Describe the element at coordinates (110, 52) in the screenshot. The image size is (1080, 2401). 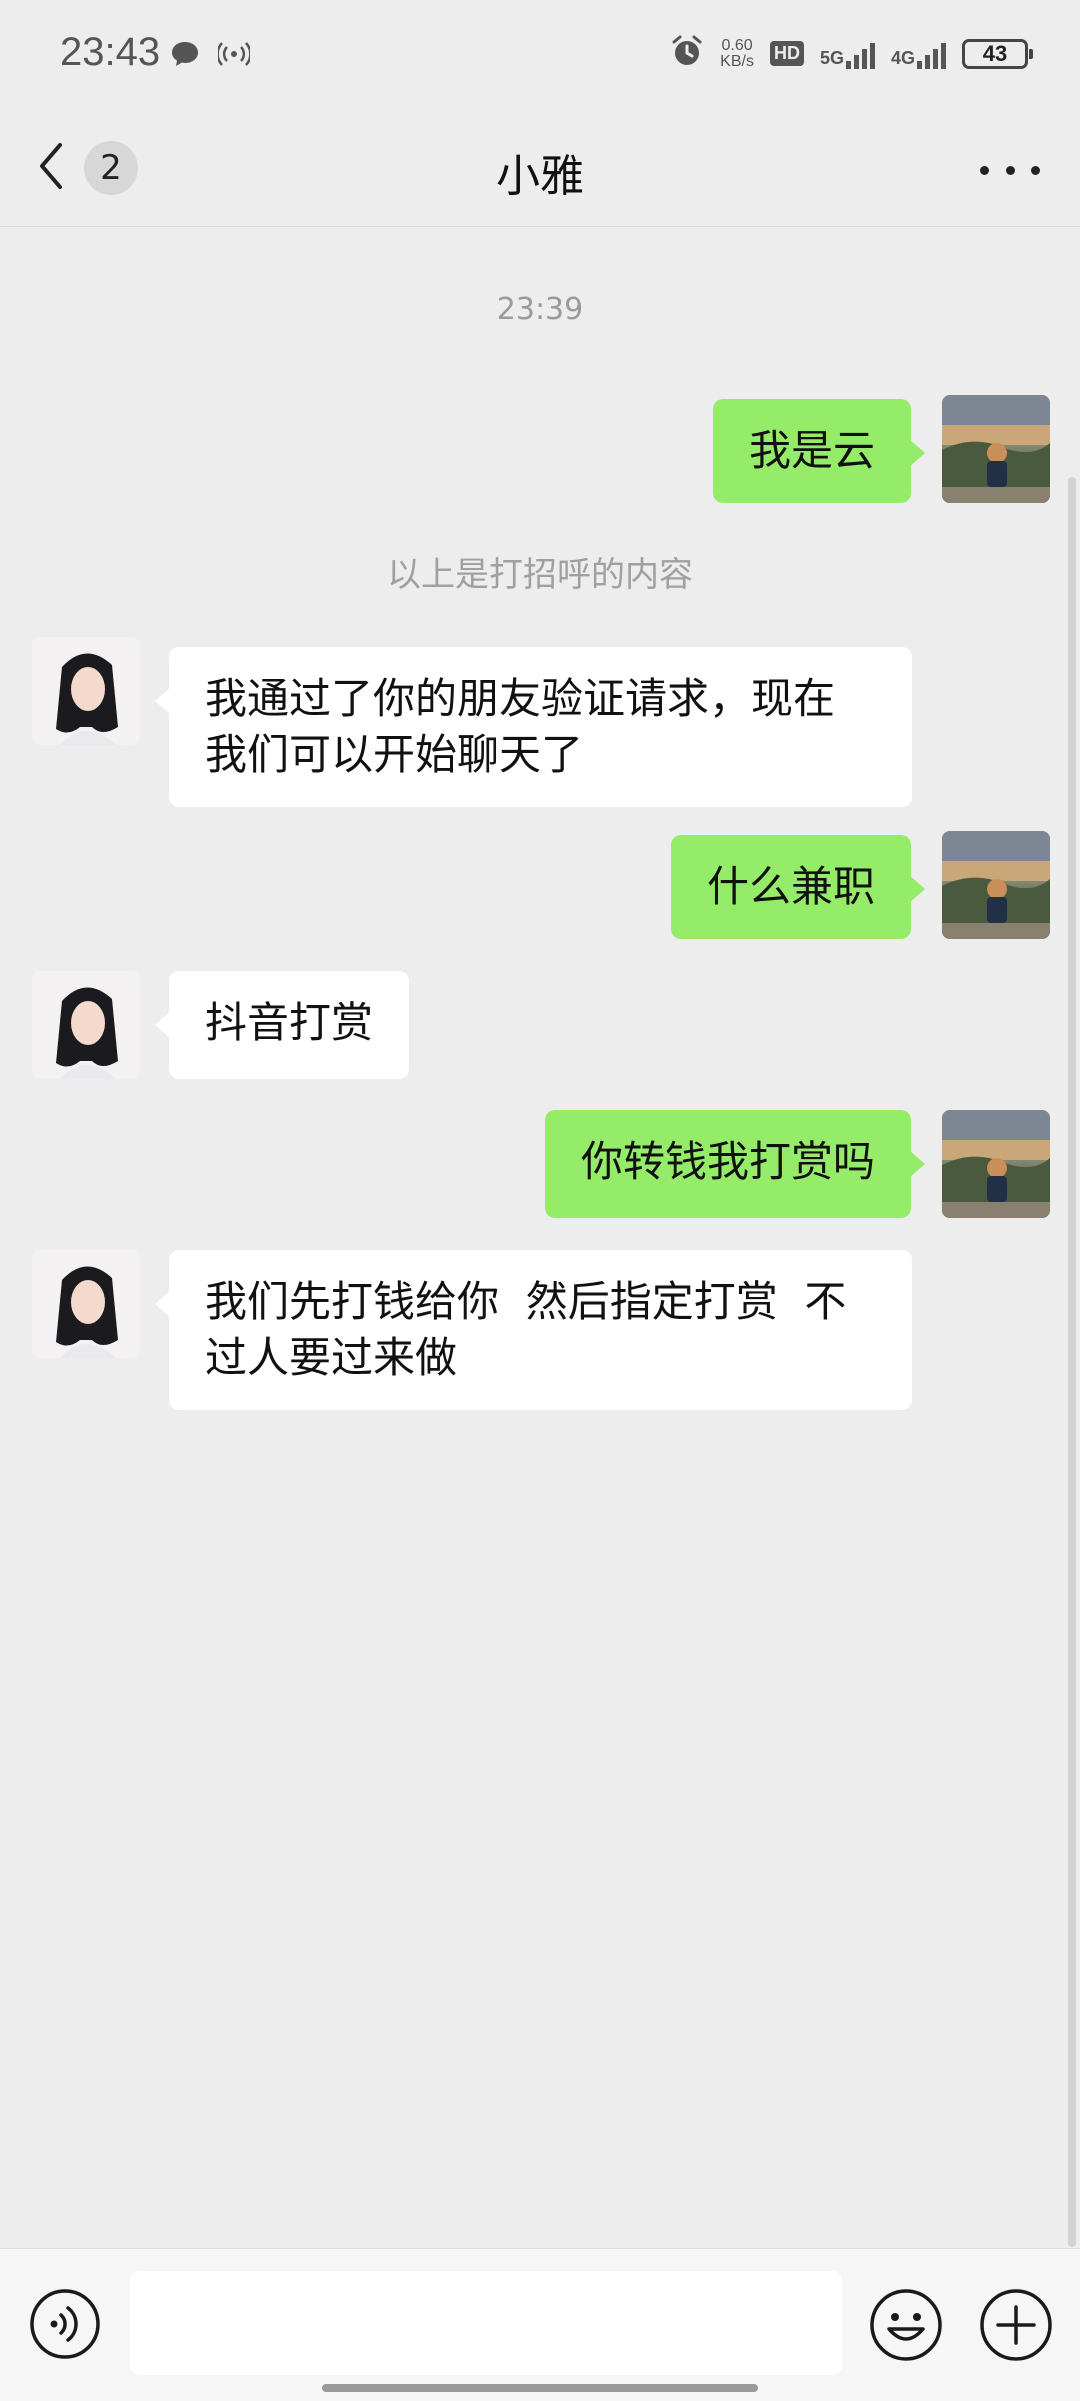
I see `status-time: 23:43` at that location.